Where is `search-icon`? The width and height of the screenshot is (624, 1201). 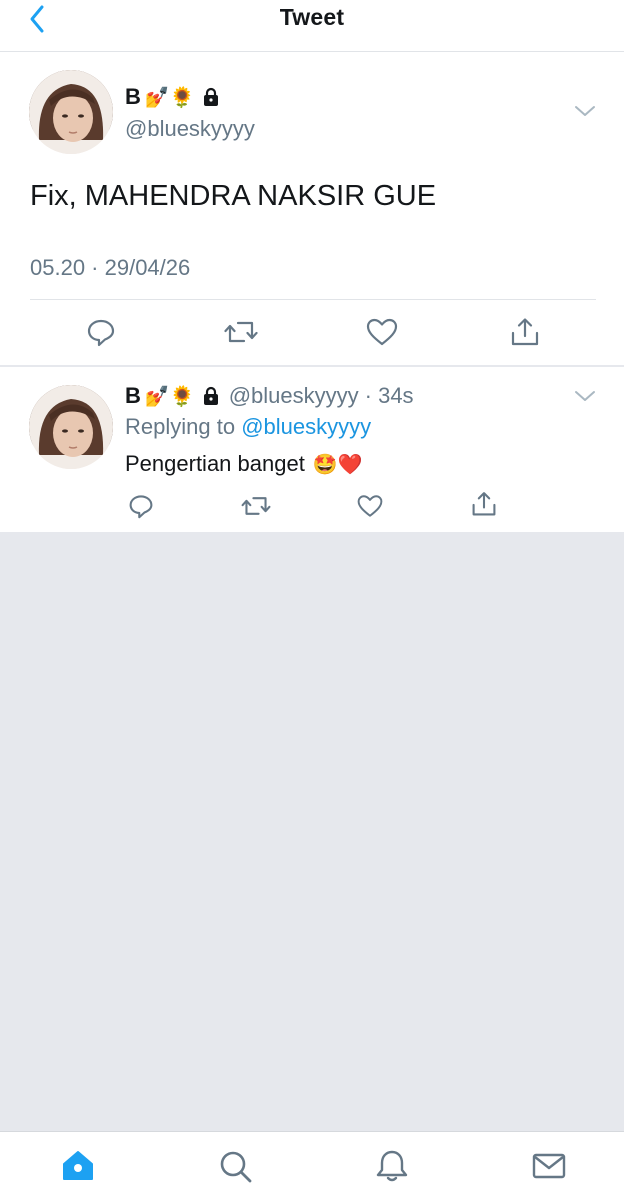 search-icon is located at coordinates (236, 1167).